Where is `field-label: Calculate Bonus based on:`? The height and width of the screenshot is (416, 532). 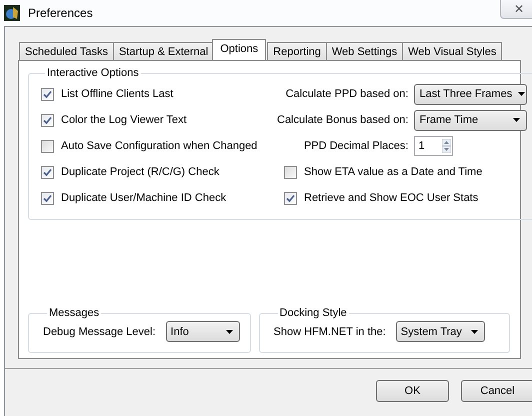 field-label: Calculate Bonus based on: is located at coordinates (343, 120).